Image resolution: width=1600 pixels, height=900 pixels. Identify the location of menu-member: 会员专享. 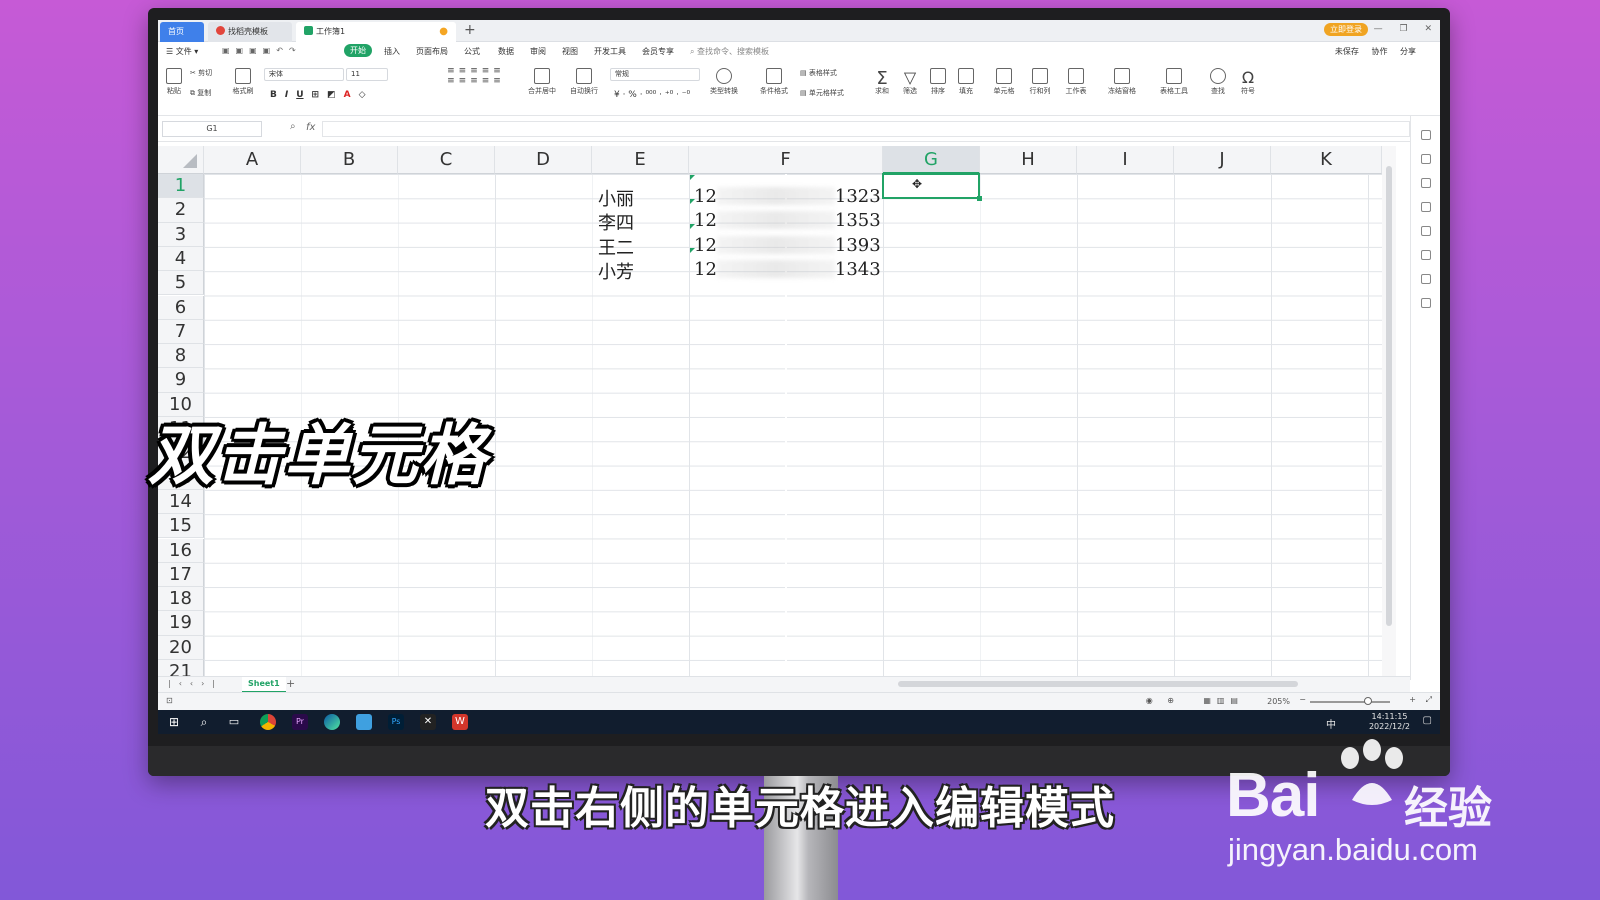
(658, 51).